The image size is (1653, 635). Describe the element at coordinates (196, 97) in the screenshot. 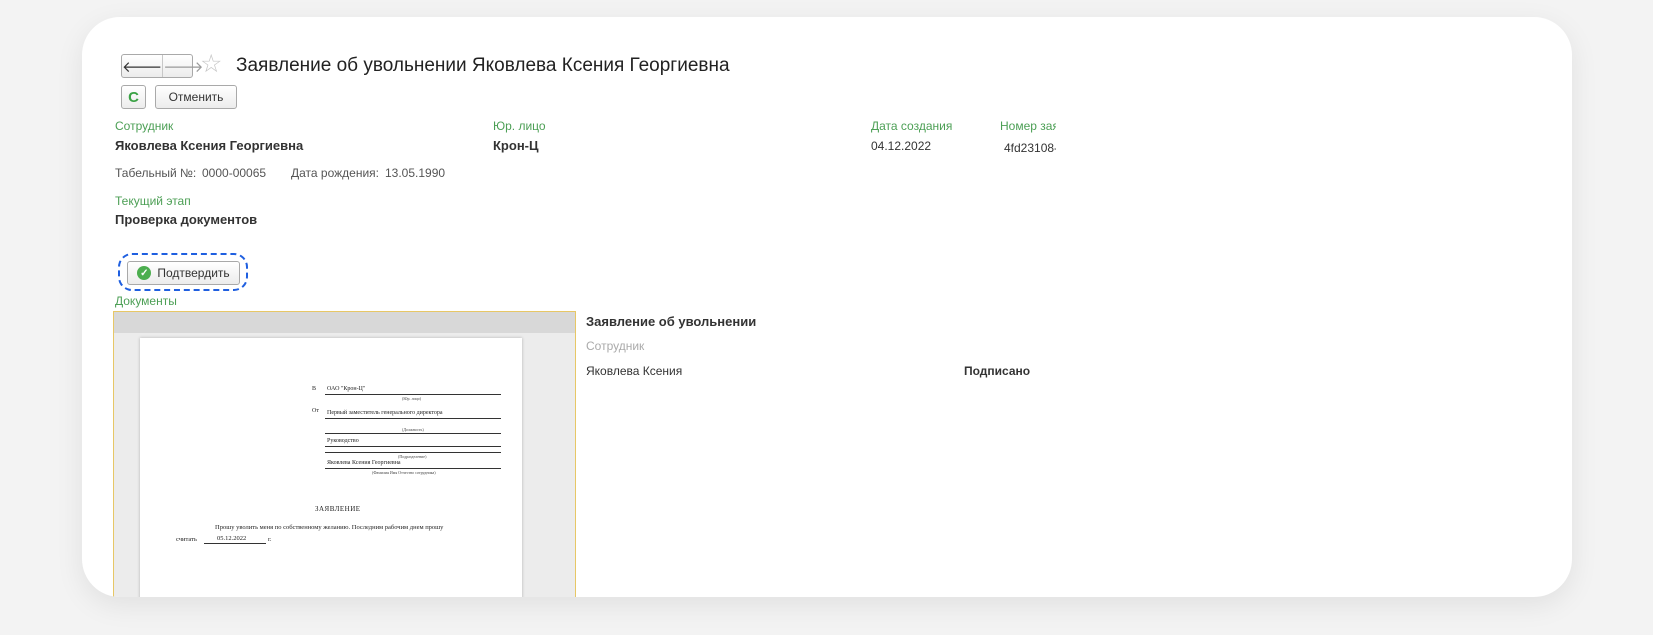

I see `cancel-button: Отменить` at that location.